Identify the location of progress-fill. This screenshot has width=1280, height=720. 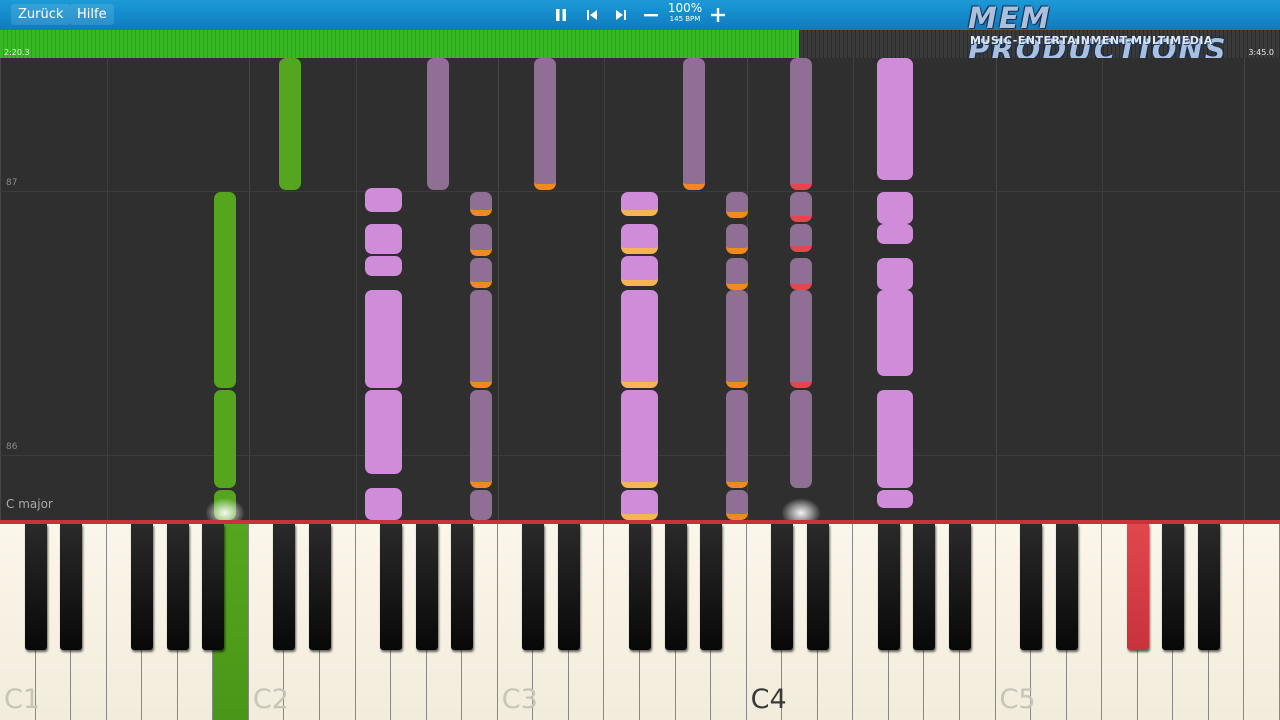
(399, 44).